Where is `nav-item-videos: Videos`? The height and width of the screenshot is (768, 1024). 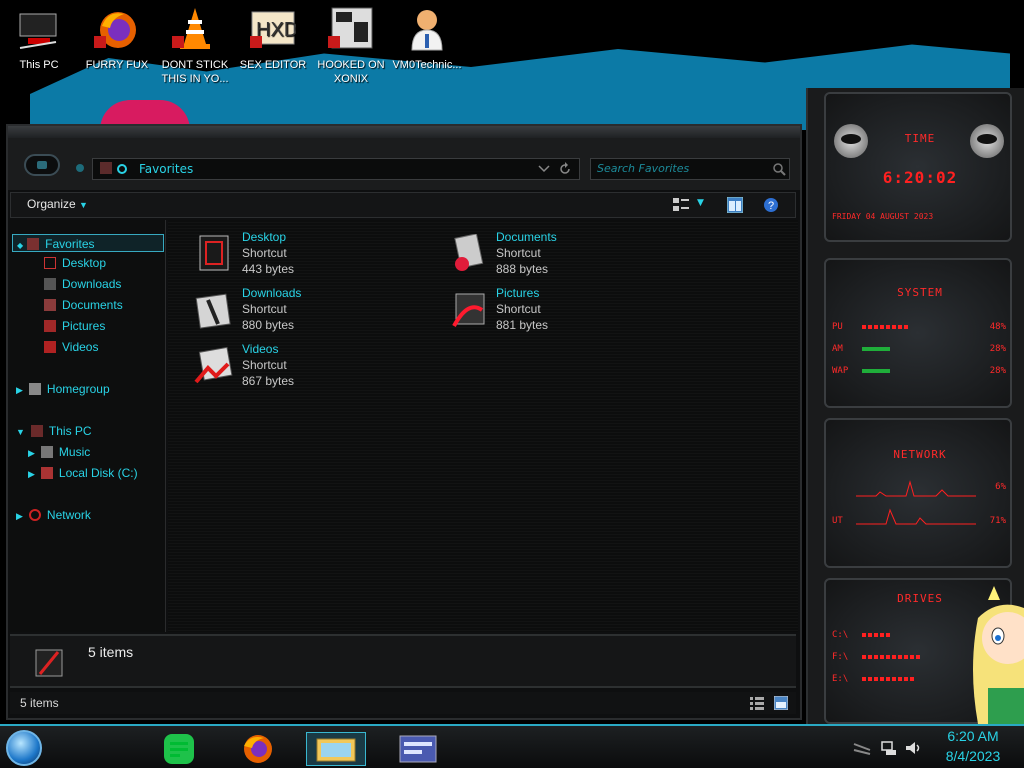
nav-item-videos: Videos is located at coordinates (71, 347).